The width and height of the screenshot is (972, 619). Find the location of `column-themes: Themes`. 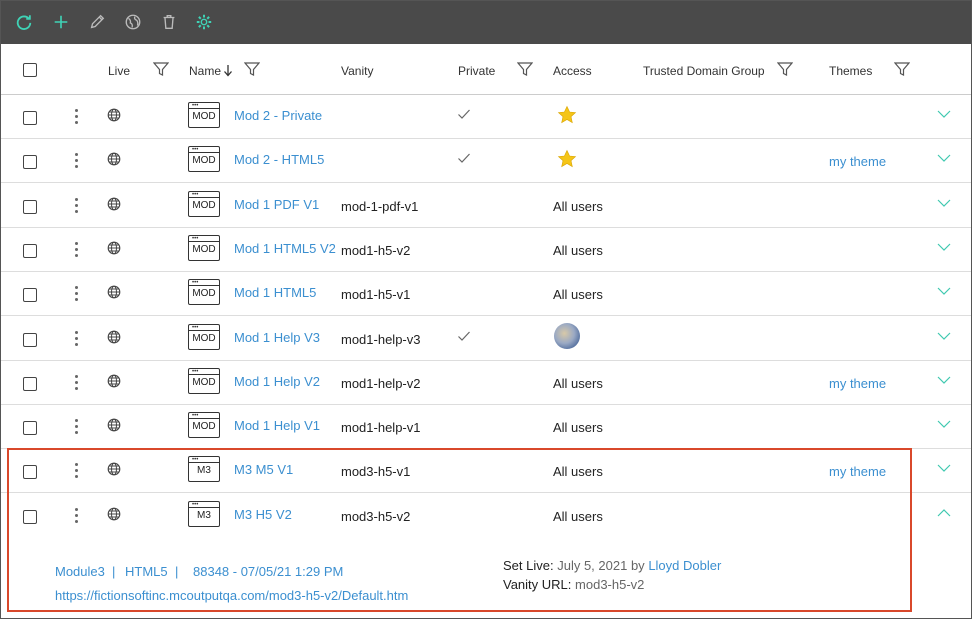

column-themes: Themes is located at coordinates (850, 71).